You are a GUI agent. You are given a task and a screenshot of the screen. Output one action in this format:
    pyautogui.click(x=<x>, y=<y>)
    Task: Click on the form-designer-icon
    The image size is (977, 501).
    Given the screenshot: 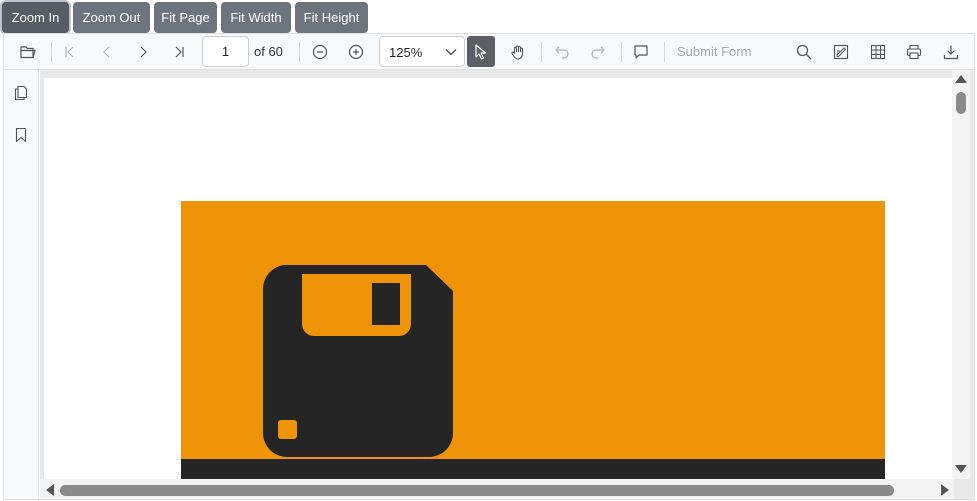 What is the action you would take?
    pyautogui.click(x=878, y=52)
    